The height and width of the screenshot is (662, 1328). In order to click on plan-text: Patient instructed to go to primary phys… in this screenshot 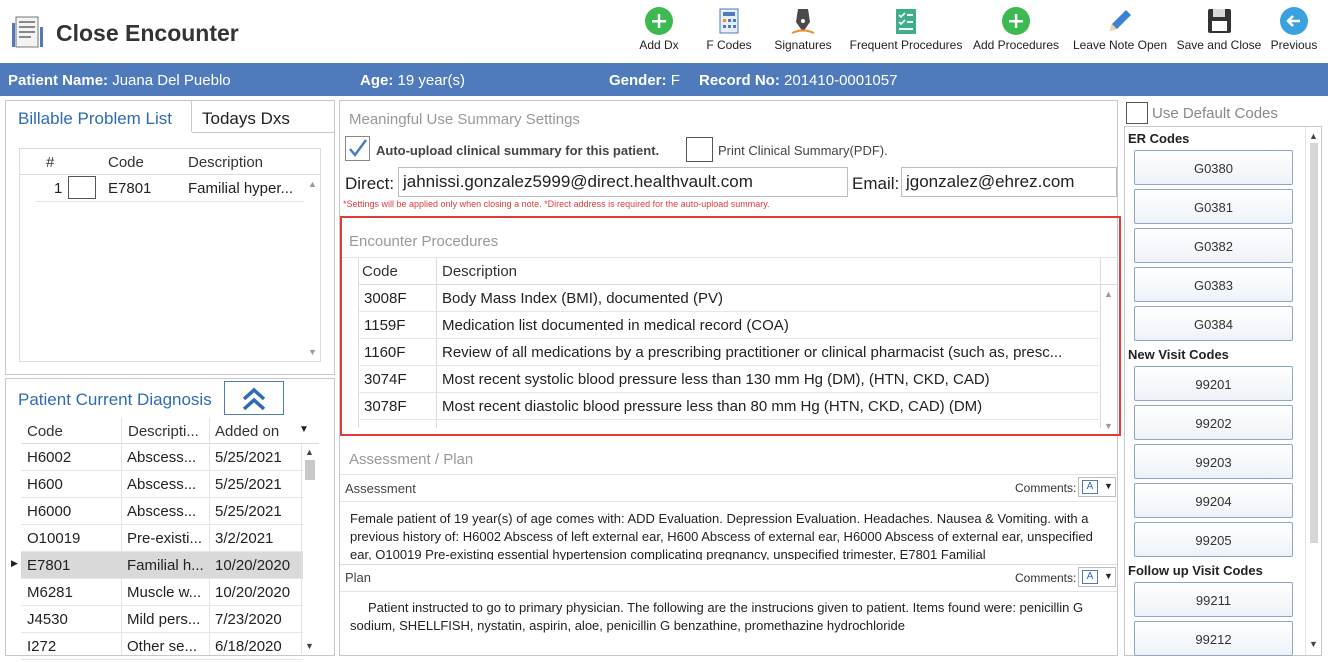, I will do `click(730, 619)`.